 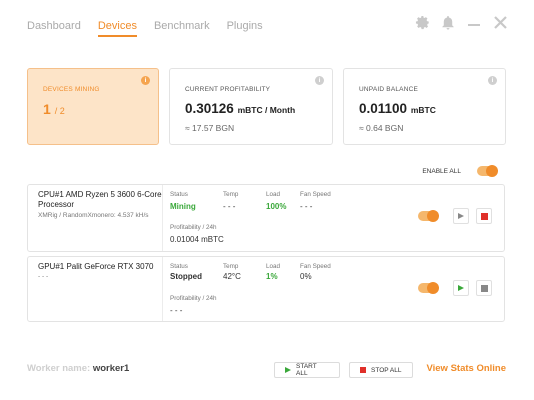 I want to click on tab-dashboard: Dashboard, so click(x=54, y=28).